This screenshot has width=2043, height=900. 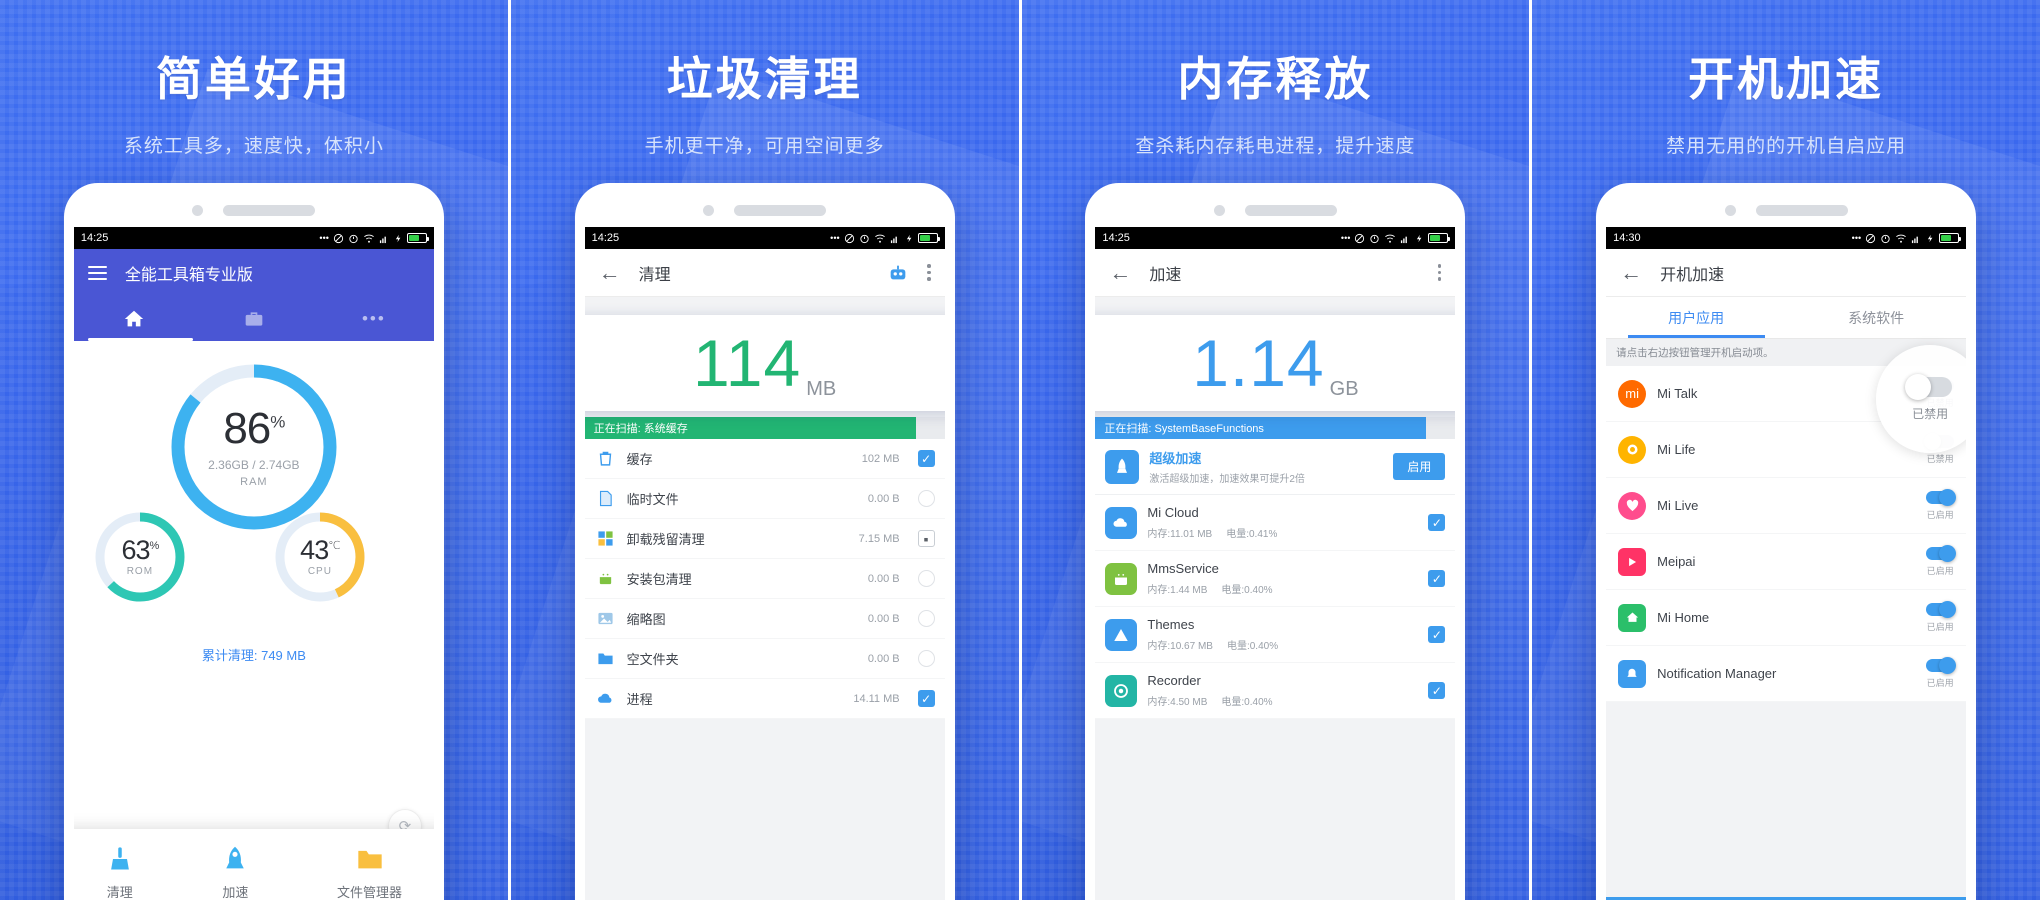 What do you see at coordinates (1696, 317) in the screenshot?
I see `tab-user-apps: 用户应用` at bounding box center [1696, 317].